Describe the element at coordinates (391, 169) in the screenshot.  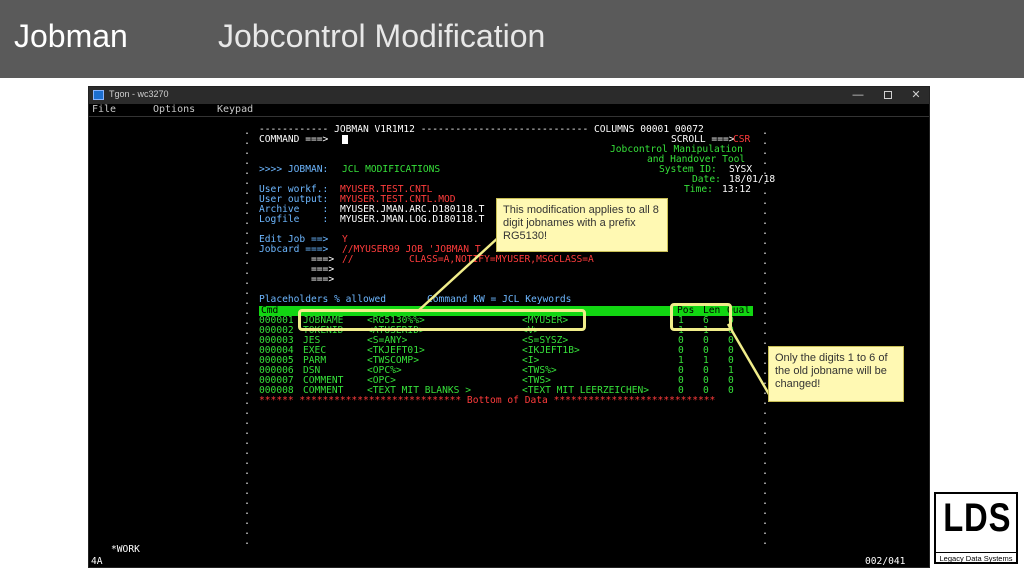
I see `jobman-value: JCL MODIFICATIONS` at that location.